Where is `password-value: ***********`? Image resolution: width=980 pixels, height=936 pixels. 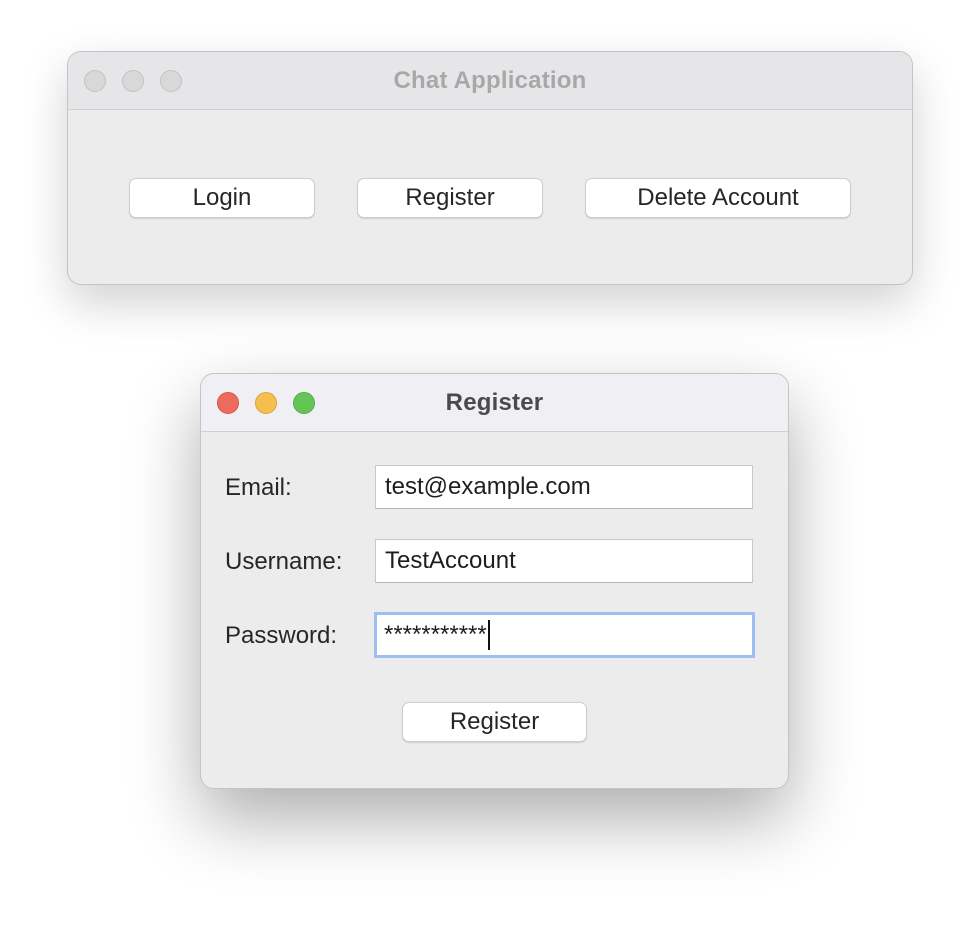 password-value: *********** is located at coordinates (435, 634).